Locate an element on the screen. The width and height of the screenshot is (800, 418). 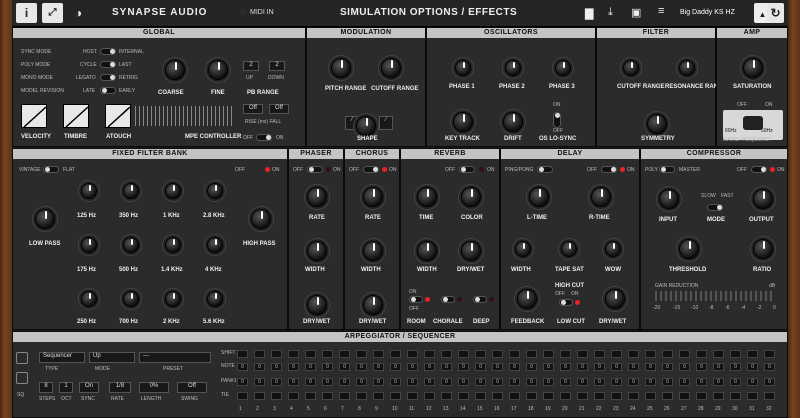
room-toggle is located at coordinates (416, 299).